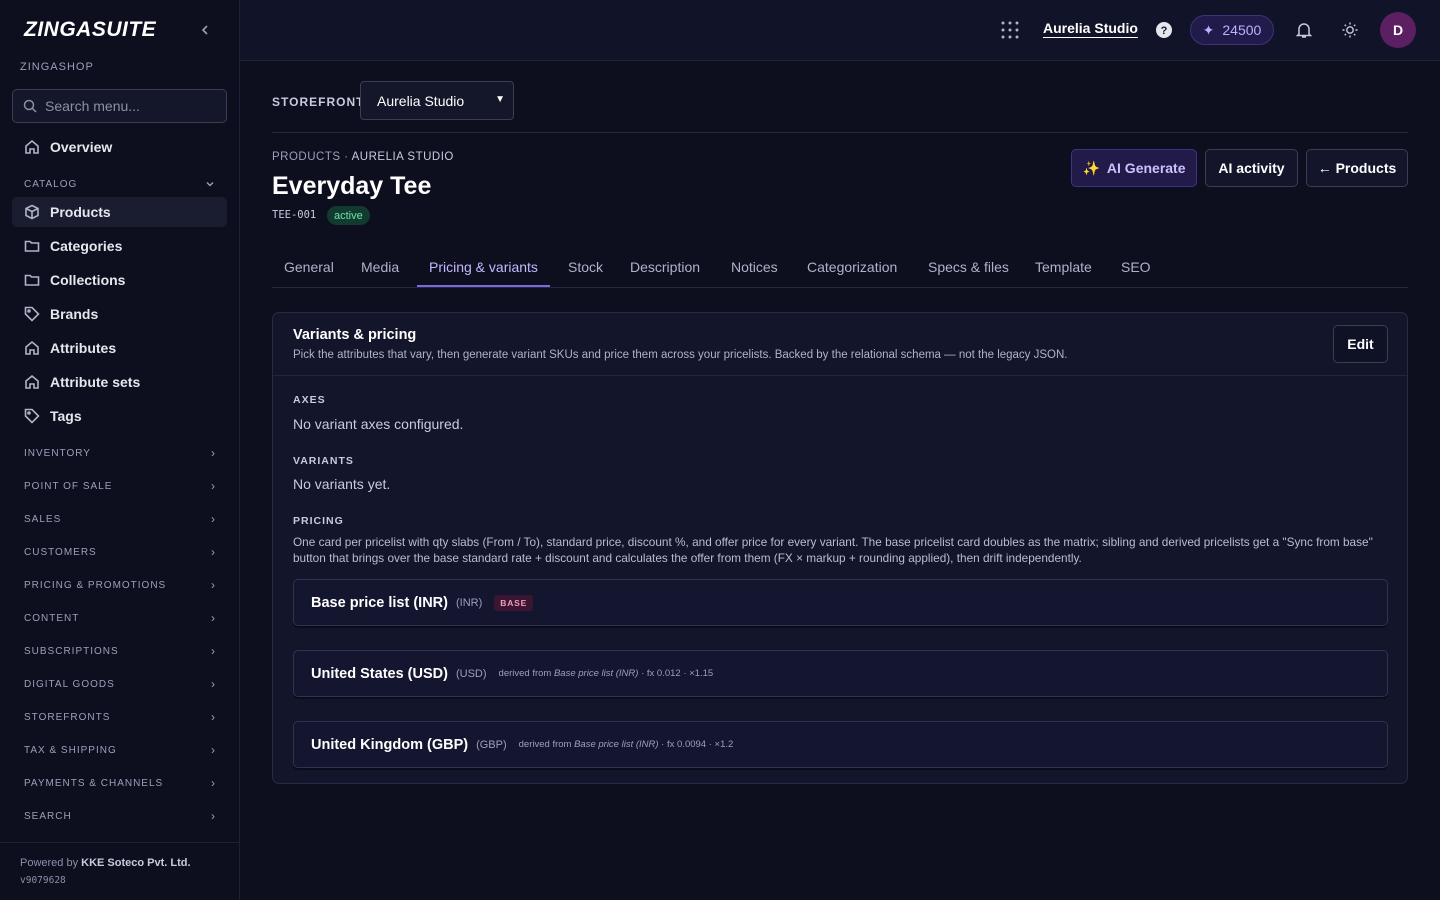  I want to click on pricing-label: PRICING, so click(318, 521).